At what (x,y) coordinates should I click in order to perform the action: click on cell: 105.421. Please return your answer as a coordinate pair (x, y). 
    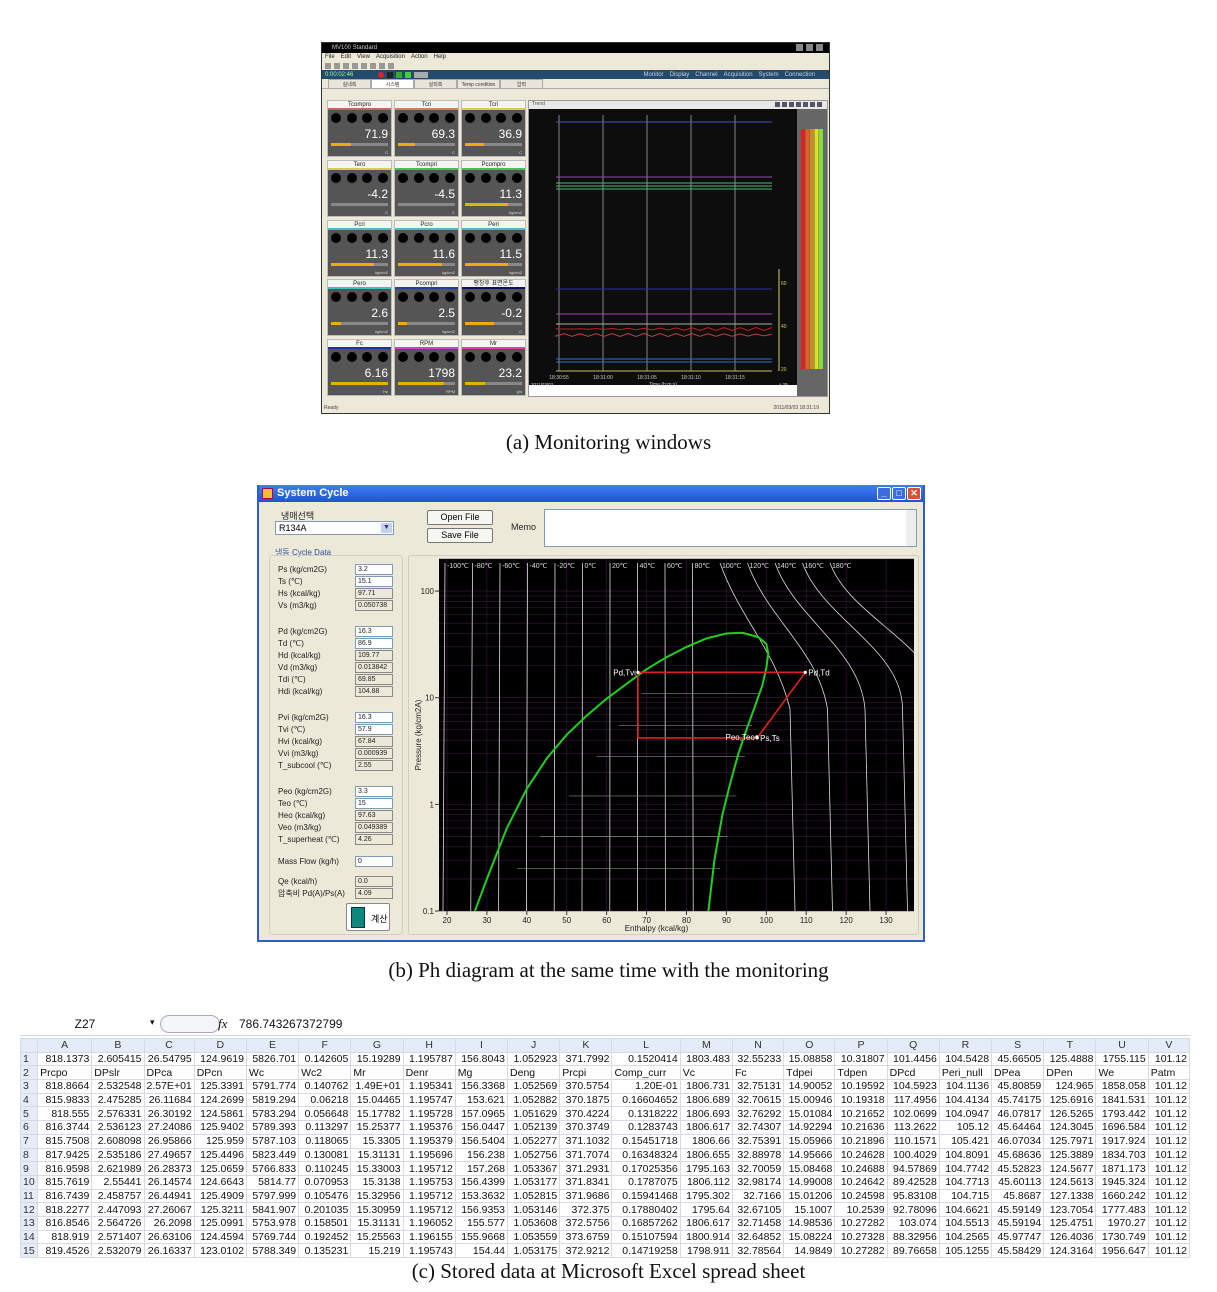
    Looking at the image, I should click on (965, 1141).